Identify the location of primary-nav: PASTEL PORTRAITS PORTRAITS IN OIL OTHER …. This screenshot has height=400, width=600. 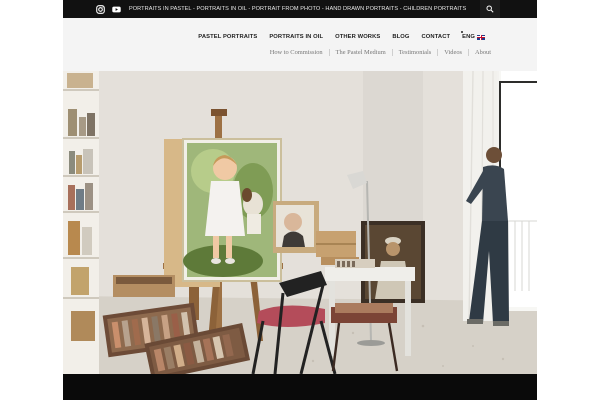
(341, 35).